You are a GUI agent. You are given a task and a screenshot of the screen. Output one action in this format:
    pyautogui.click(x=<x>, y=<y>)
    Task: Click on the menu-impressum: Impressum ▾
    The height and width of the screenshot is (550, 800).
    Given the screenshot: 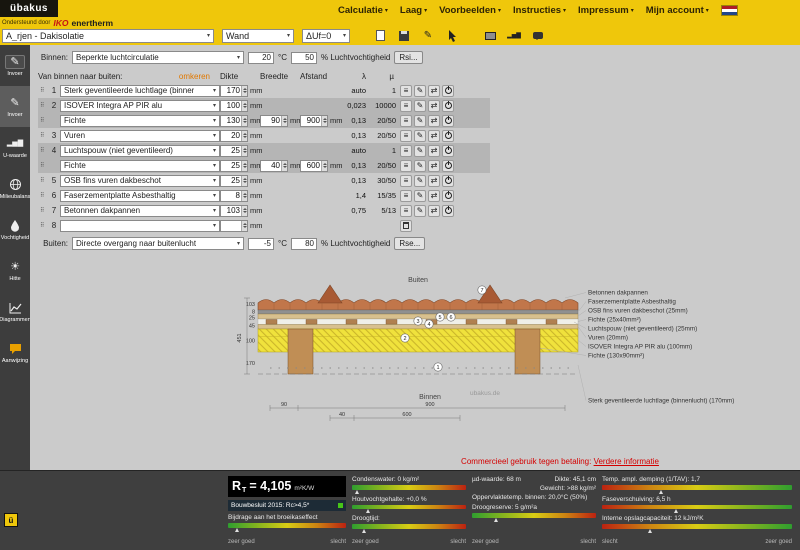 What is the action you would take?
    pyautogui.click(x=606, y=10)
    